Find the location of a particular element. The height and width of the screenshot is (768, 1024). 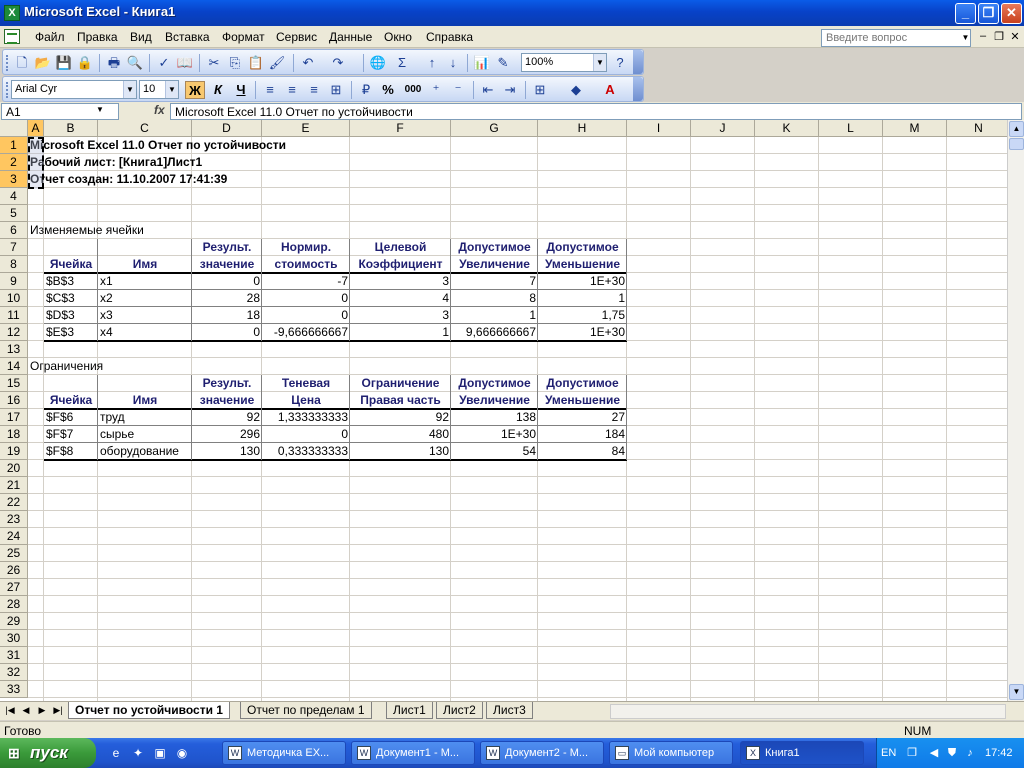

scroll-up-button: ▲ is located at coordinates (1016, 129).